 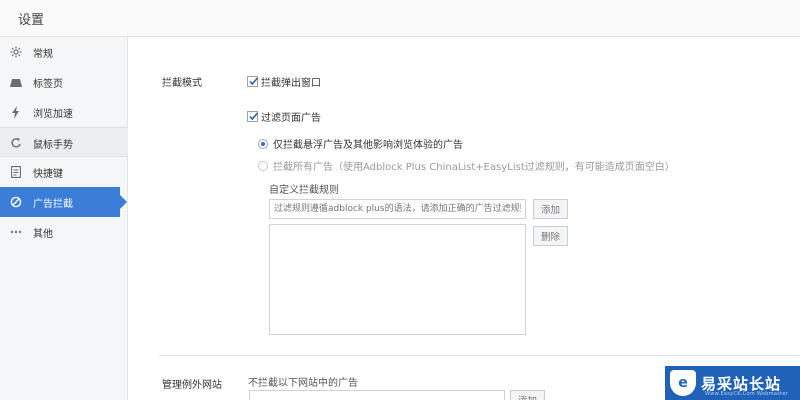 I want to click on sidebar-item-label: 其他, so click(x=43, y=234).